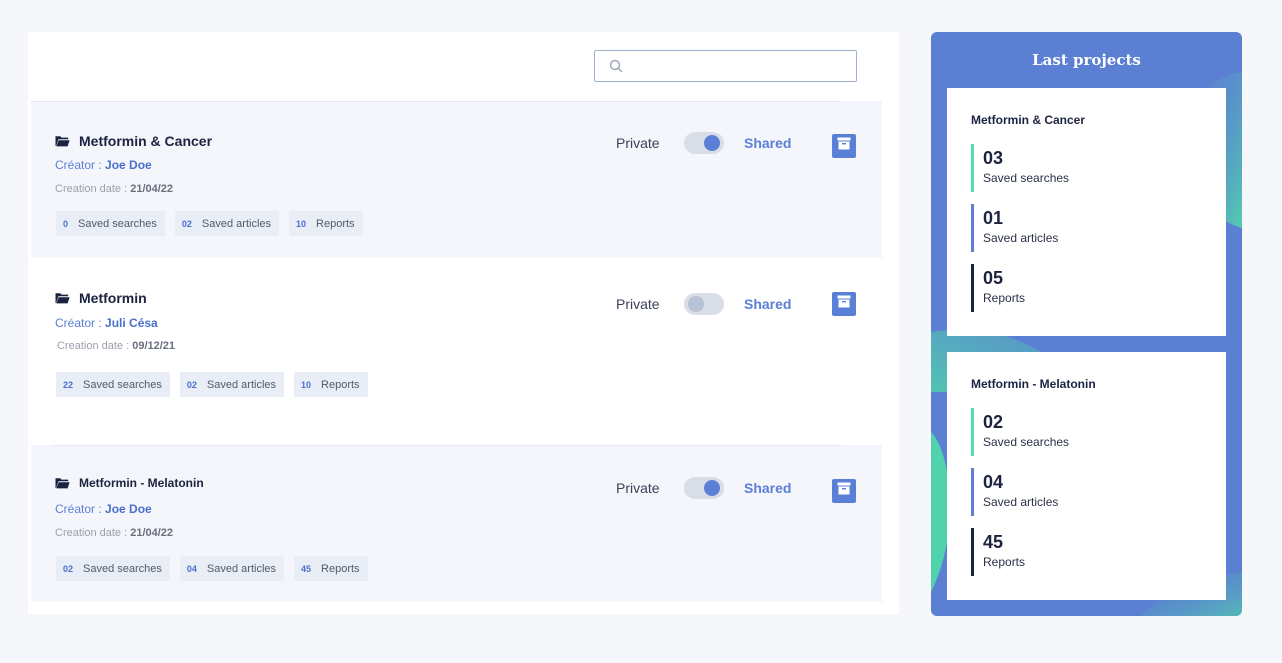 The height and width of the screenshot is (663, 1282). Describe the element at coordinates (331, 568) in the screenshot. I see `chip-reports: 45 Reports` at that location.